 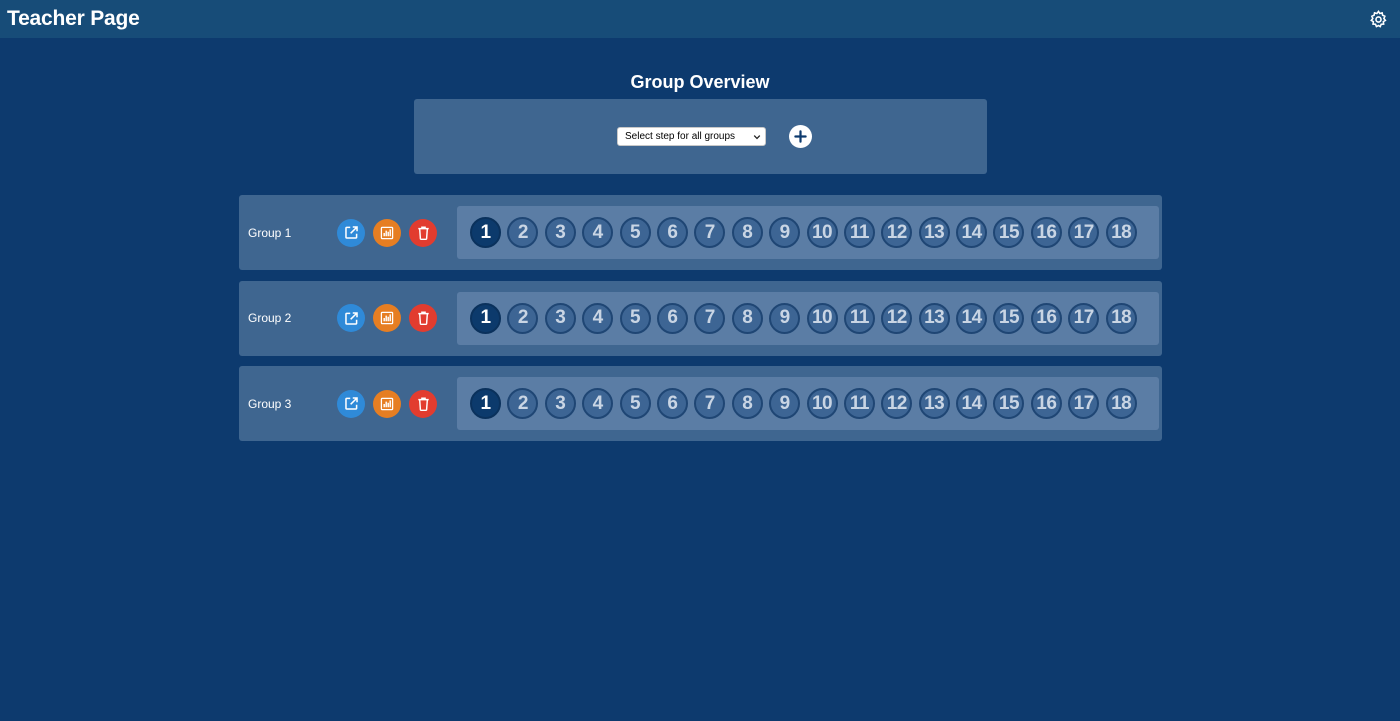 What do you see at coordinates (757, 136) in the screenshot?
I see `chevron-down-icon` at bounding box center [757, 136].